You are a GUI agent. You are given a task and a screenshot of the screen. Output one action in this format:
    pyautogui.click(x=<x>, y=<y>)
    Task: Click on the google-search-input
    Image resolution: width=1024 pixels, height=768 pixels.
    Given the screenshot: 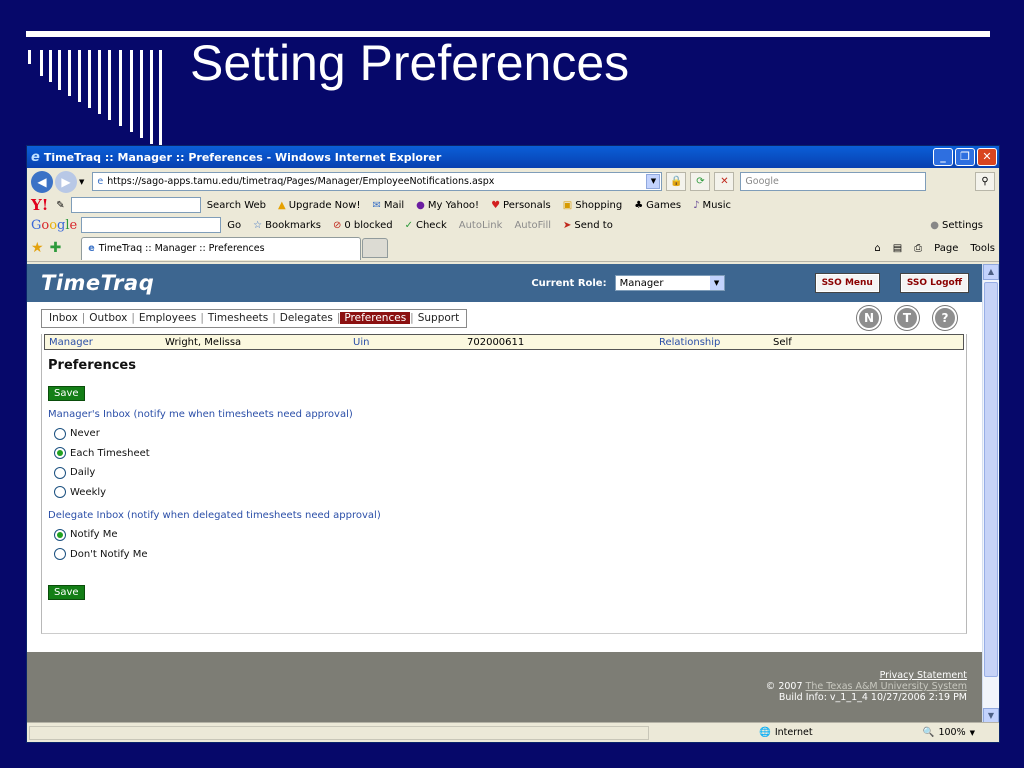 What is the action you would take?
    pyautogui.click(x=151, y=225)
    